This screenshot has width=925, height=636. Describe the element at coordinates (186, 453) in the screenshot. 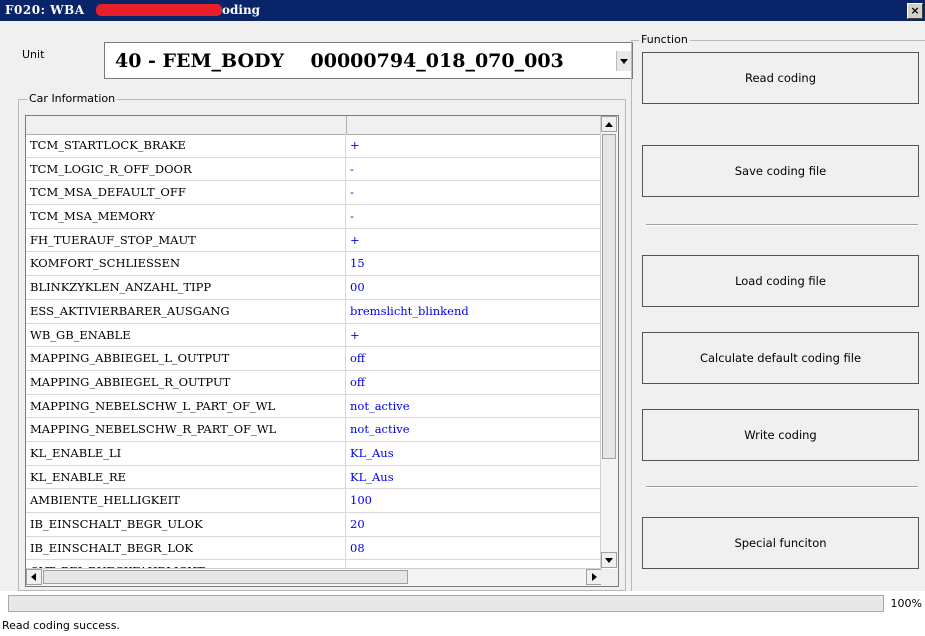

I see `coding-parameter-name: KL_ENABLE_LI` at that location.